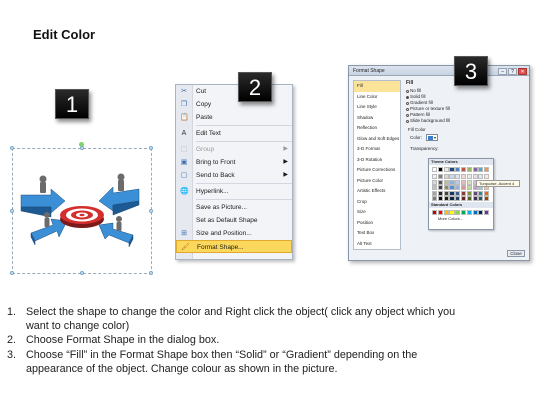 This screenshot has height=420, width=560. I want to click on nav-item-crop: Crop, so click(377, 202).